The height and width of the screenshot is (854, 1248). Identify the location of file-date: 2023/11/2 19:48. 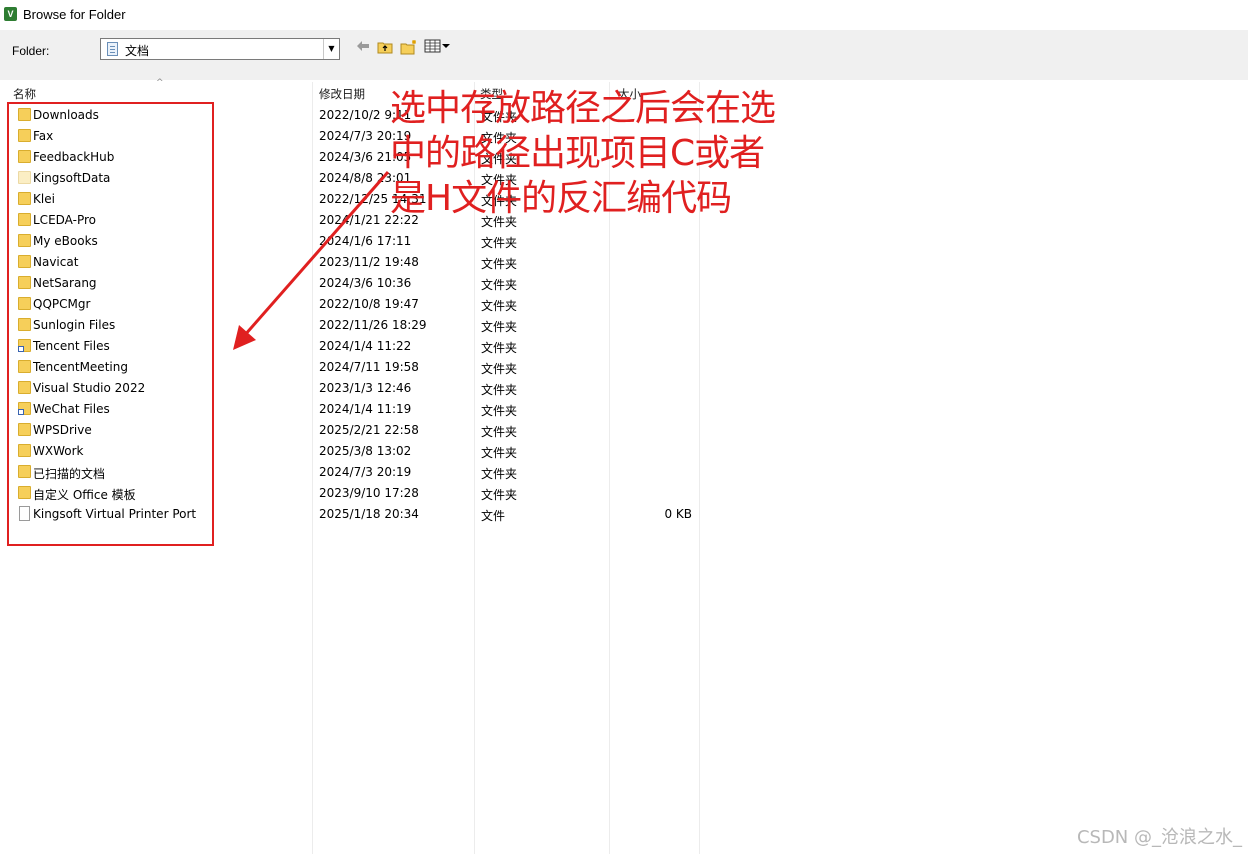
(369, 262).